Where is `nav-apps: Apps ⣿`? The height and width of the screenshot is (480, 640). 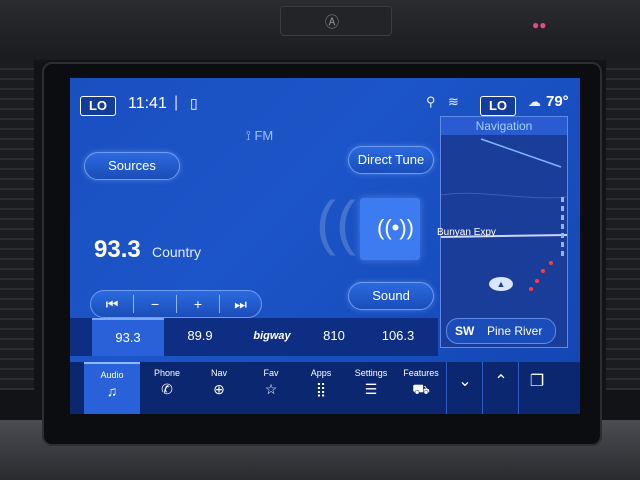 nav-apps: Apps ⣿ is located at coordinates (321, 388).